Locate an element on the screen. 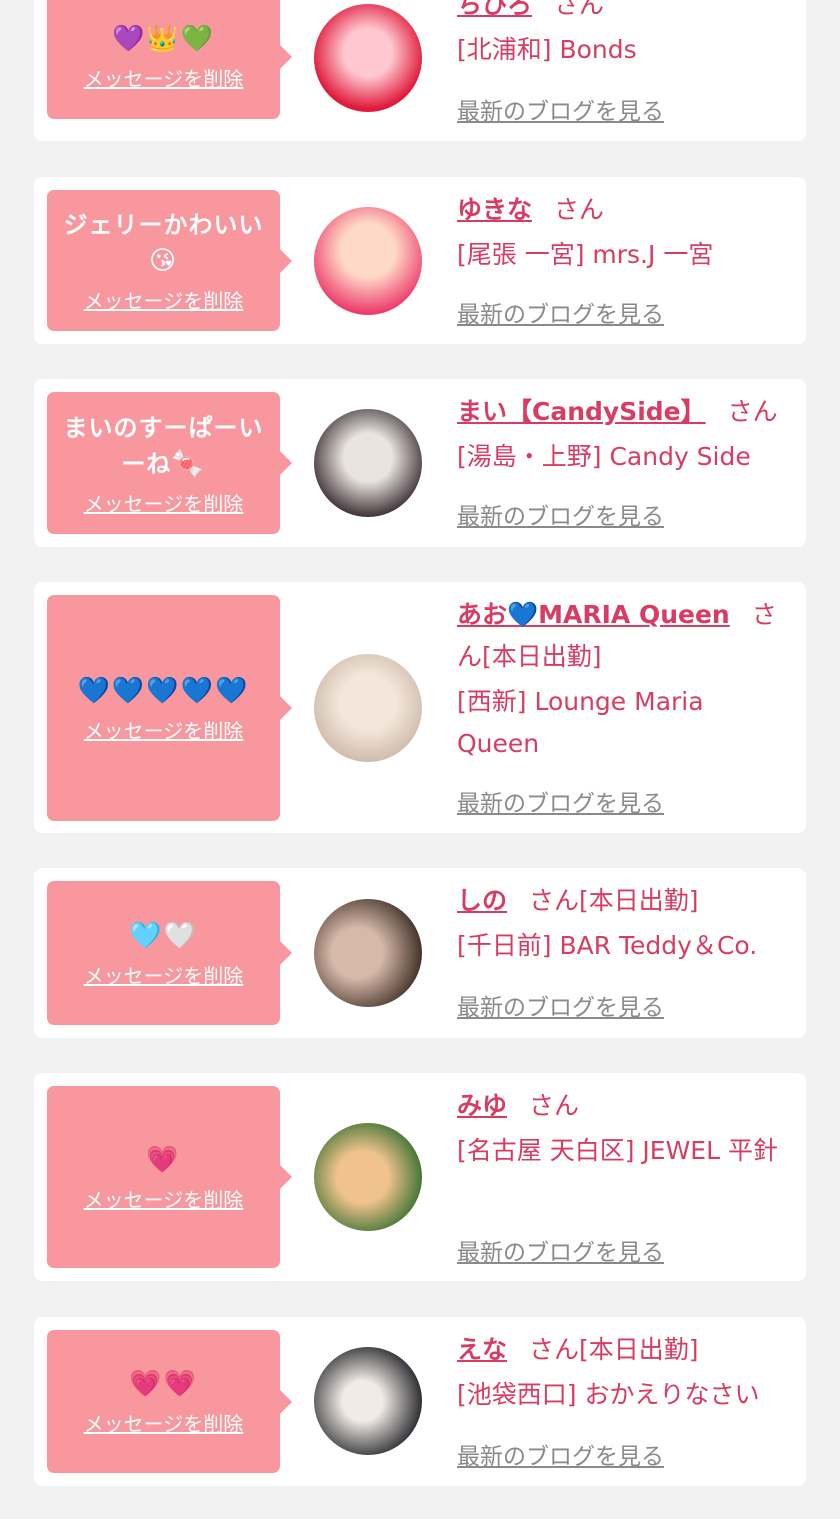  message-emoji: 💜👑💚 is located at coordinates (163, 39).